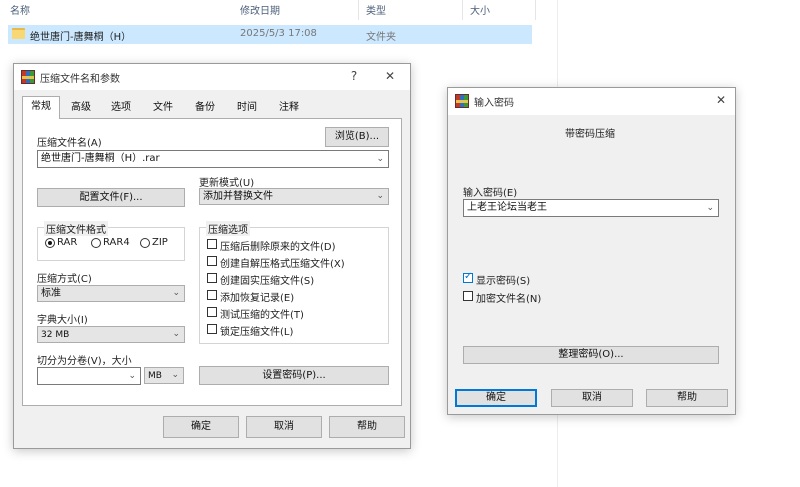  I want to click on format-zip-label: ZIP, so click(160, 242).